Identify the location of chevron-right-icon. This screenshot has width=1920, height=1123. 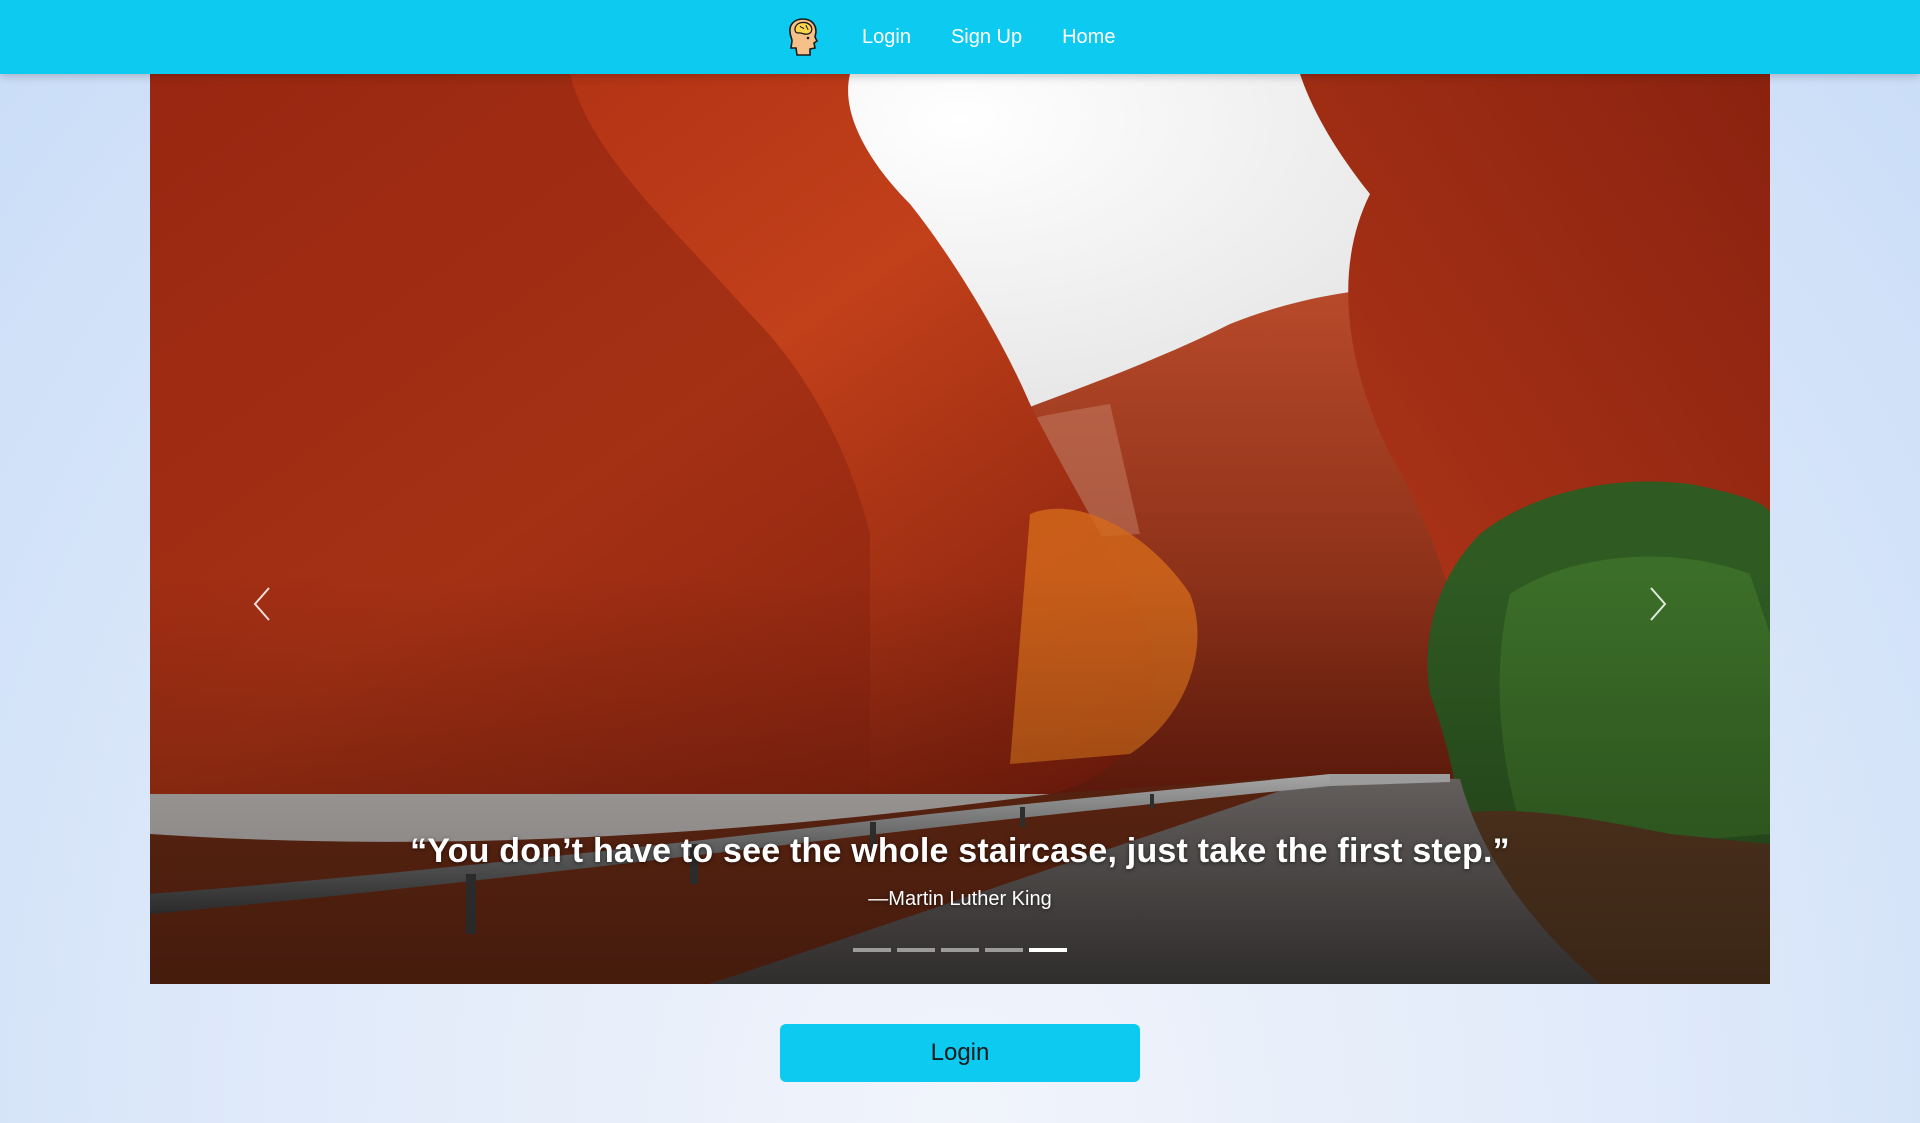
(1658, 604).